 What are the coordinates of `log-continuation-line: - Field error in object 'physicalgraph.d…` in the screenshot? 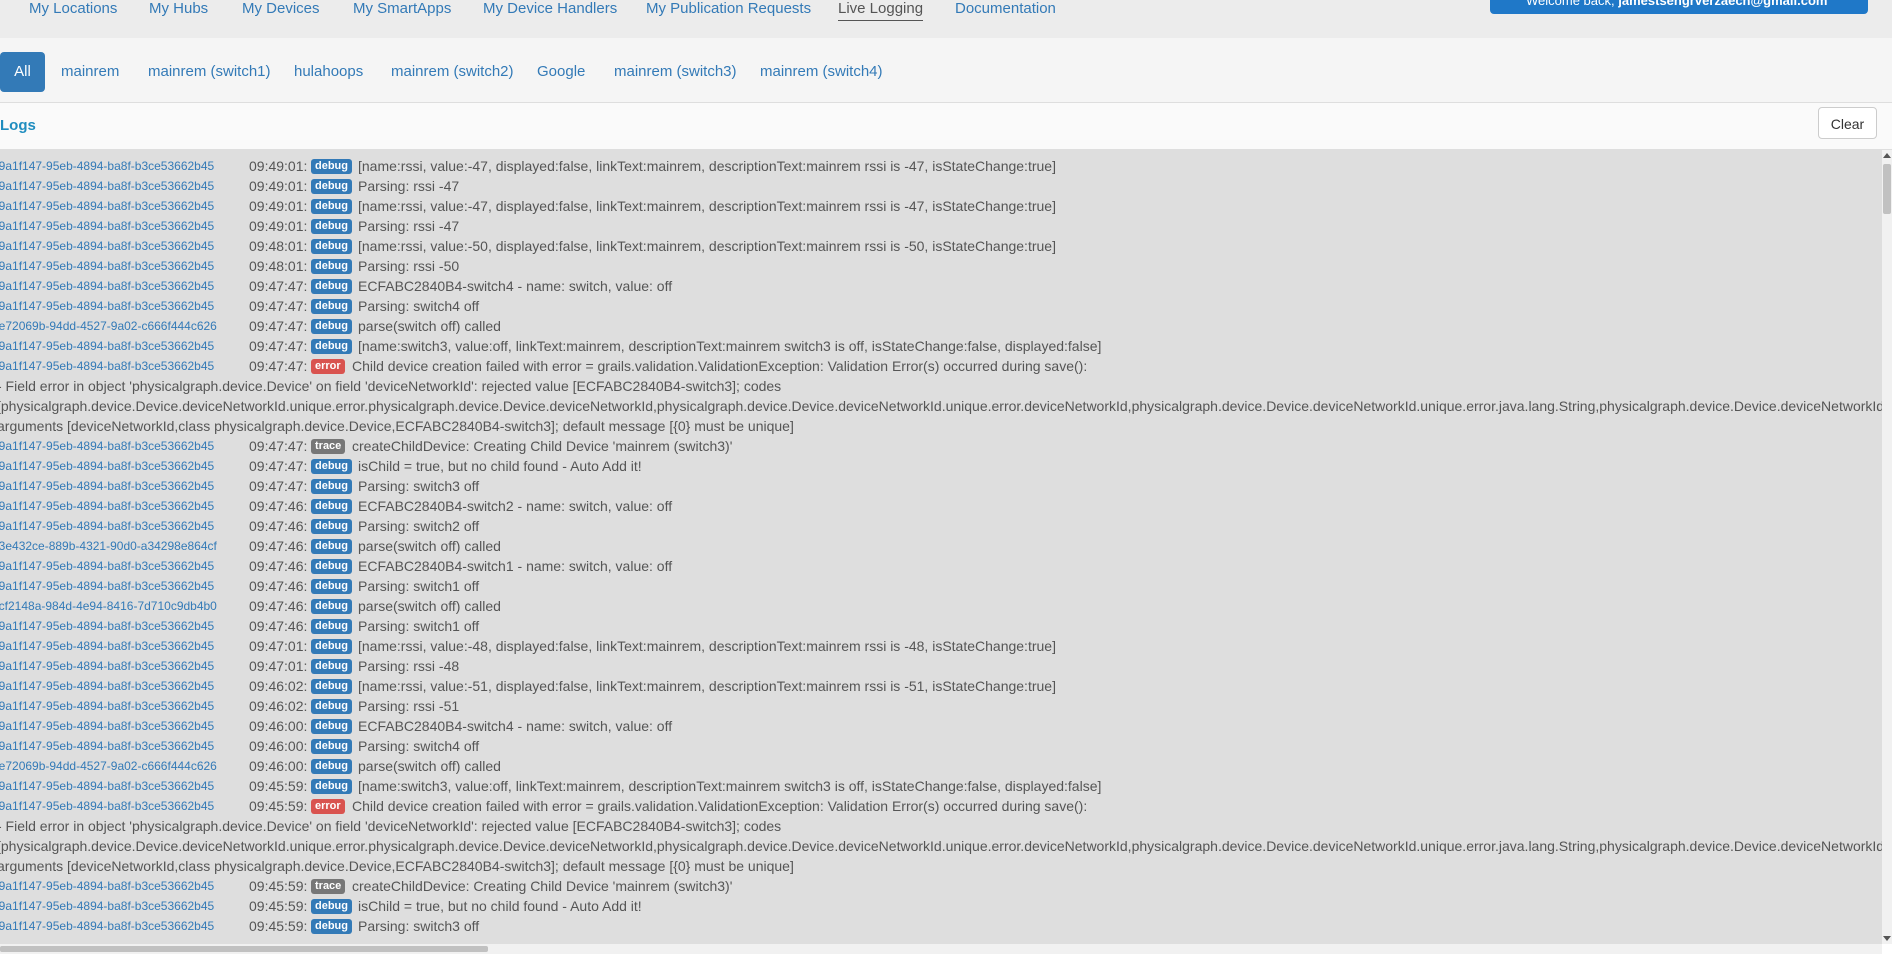 It's located at (391, 386).